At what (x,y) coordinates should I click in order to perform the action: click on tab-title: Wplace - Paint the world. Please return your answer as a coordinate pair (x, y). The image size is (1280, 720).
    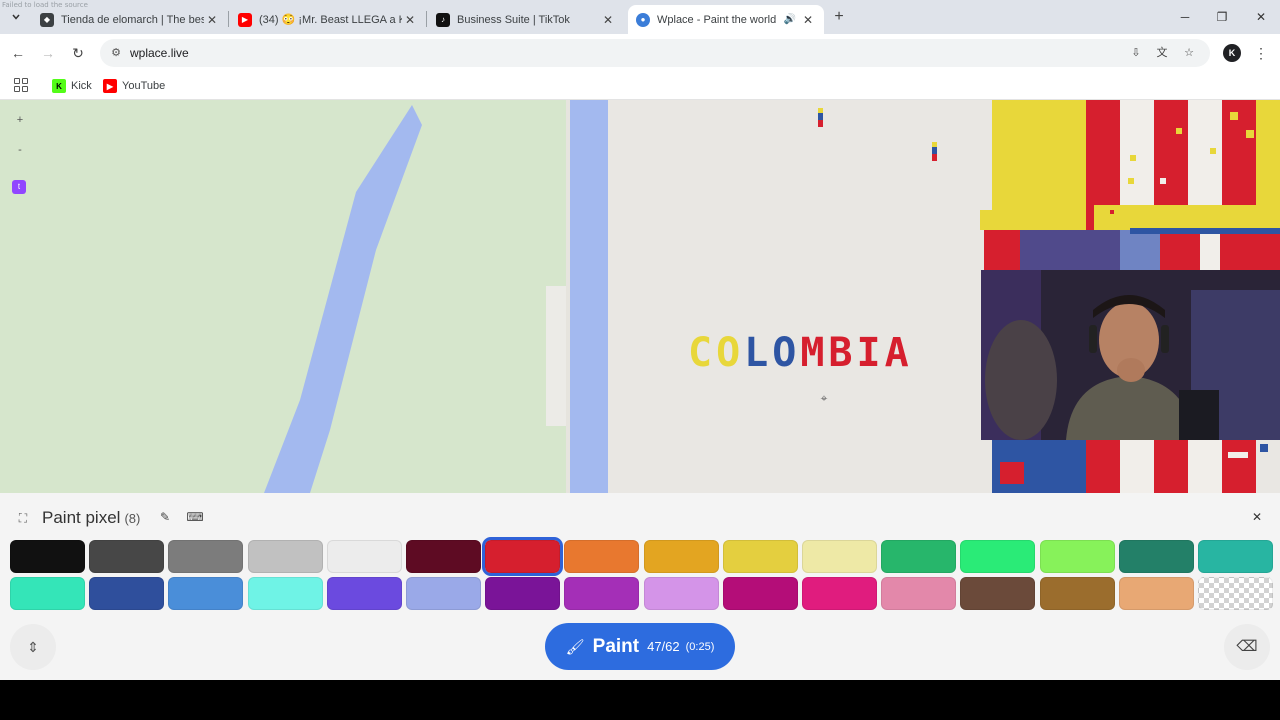
    Looking at the image, I should click on (717, 19).